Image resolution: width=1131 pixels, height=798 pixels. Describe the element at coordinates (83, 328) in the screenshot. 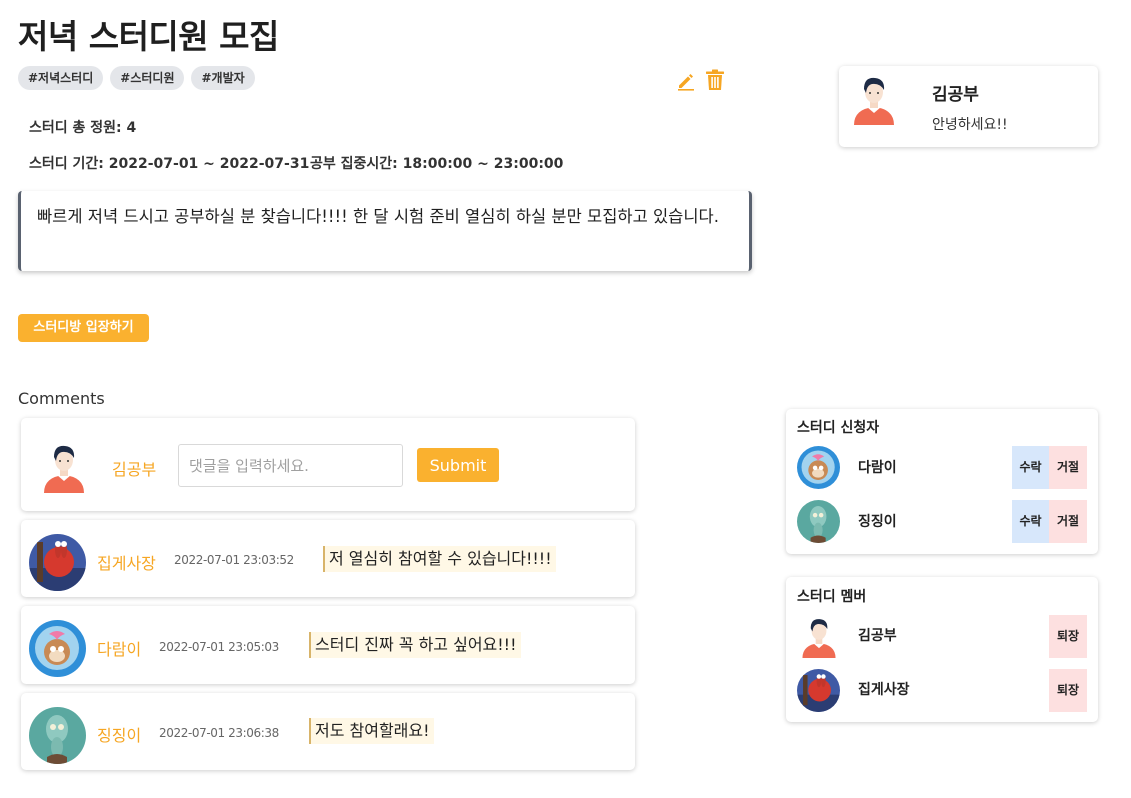

I see `enter-study-room-button: 스터디방 입장하기` at that location.